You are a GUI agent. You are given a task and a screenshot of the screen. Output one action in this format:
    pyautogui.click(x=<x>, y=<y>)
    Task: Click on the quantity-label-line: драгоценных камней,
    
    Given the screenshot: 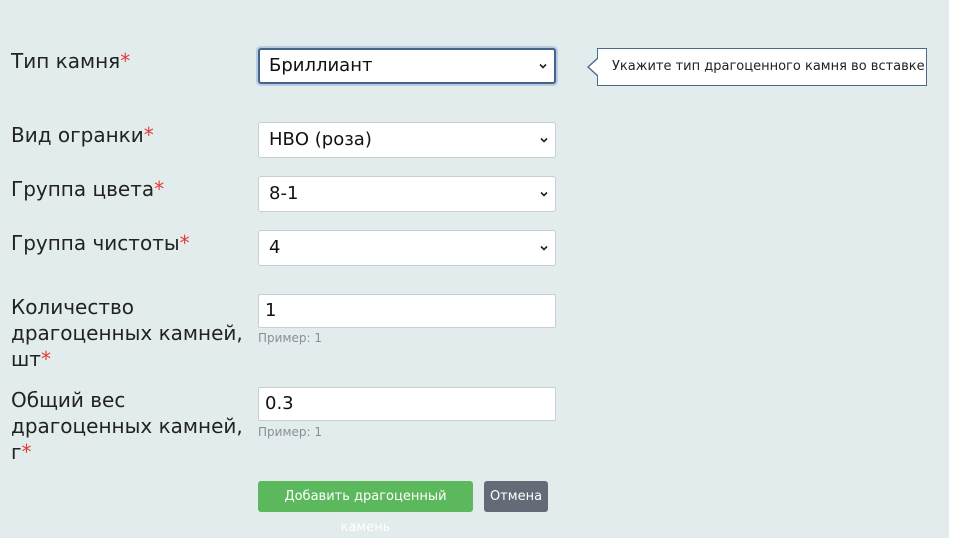 What is the action you would take?
    pyautogui.click(x=127, y=333)
    